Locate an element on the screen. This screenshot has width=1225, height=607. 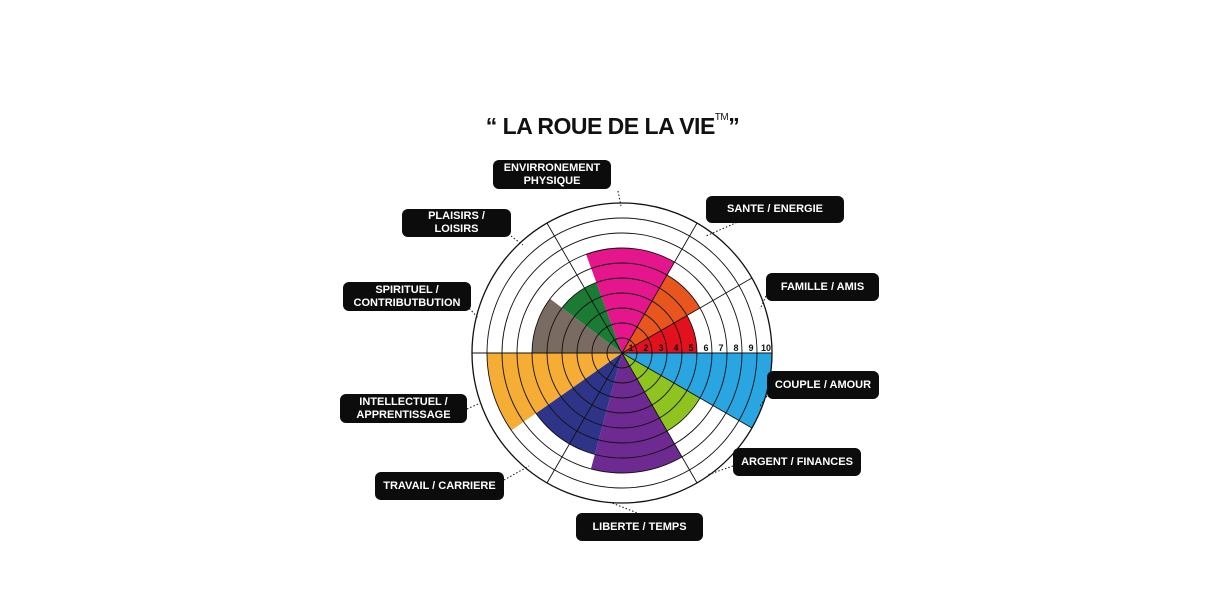
scale-number-9: 9 is located at coordinates (750, 348).